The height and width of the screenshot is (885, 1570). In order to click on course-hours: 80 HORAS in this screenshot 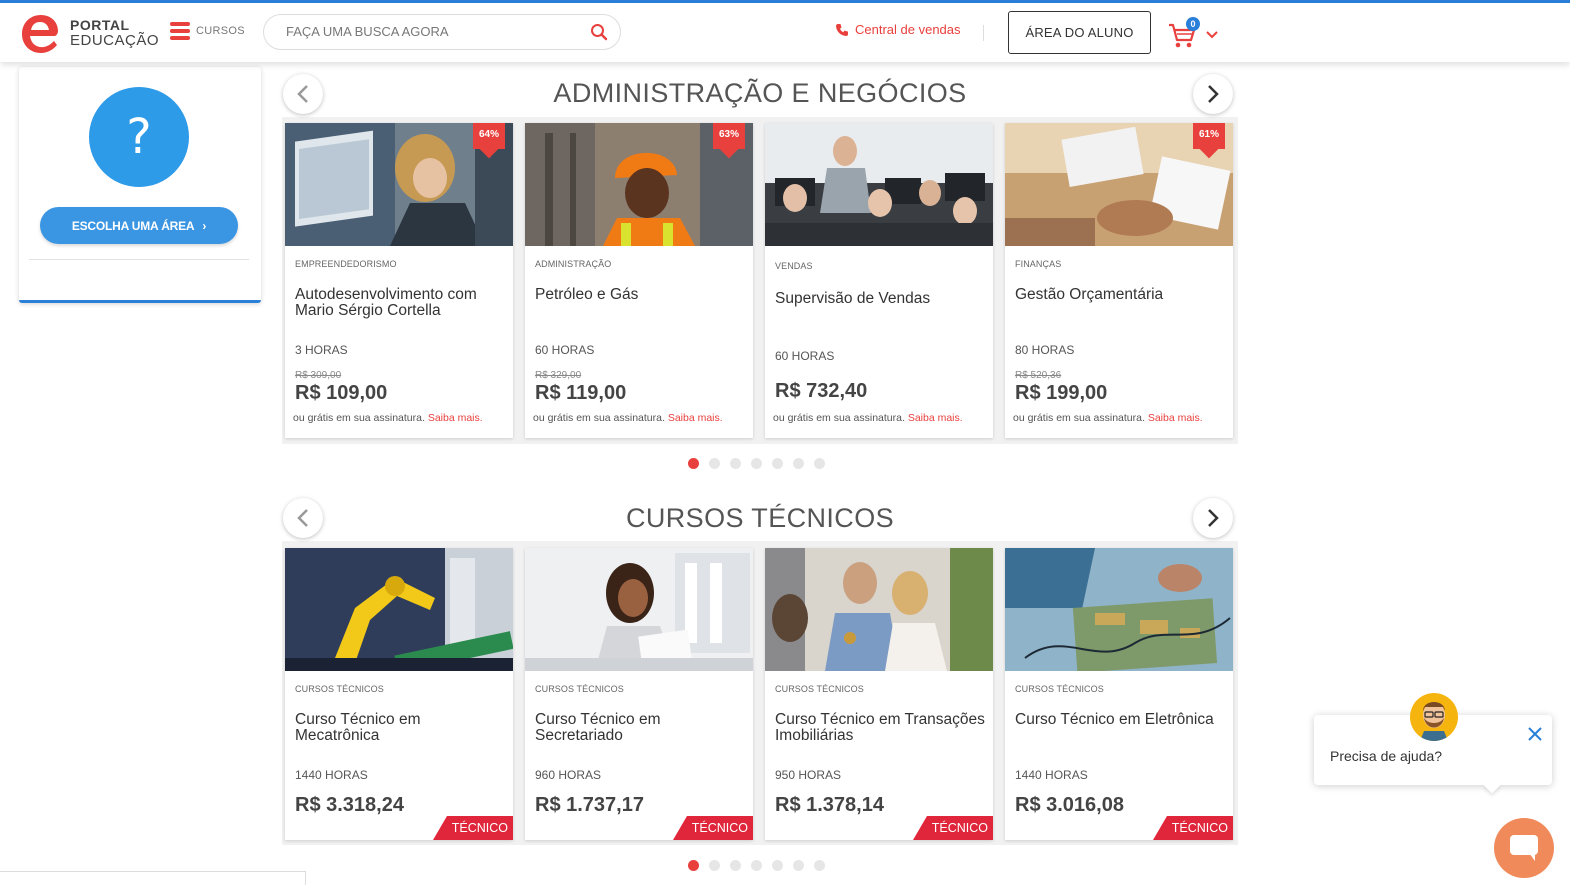, I will do `click(1045, 350)`.